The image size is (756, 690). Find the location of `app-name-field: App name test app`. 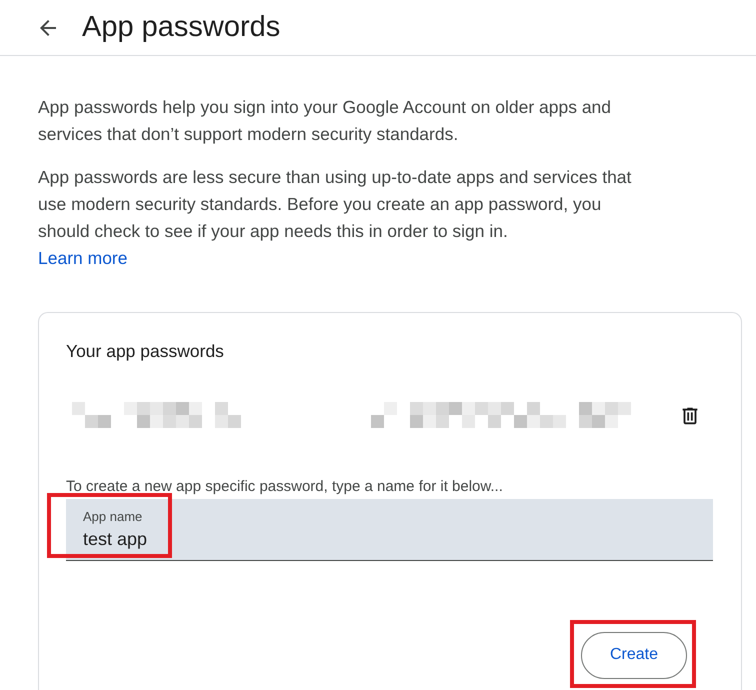

app-name-field: App name test app is located at coordinates (389, 529).